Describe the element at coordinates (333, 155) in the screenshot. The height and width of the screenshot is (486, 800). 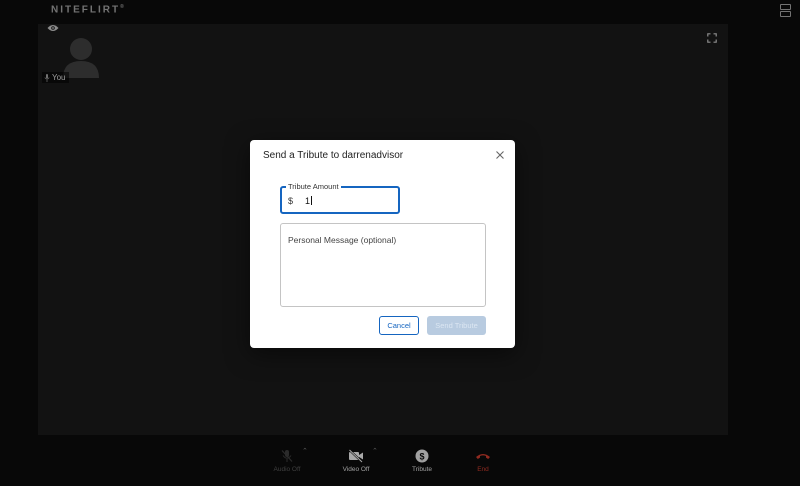
I see `dialog-title: Send a Tribute to darrenadvisor` at that location.